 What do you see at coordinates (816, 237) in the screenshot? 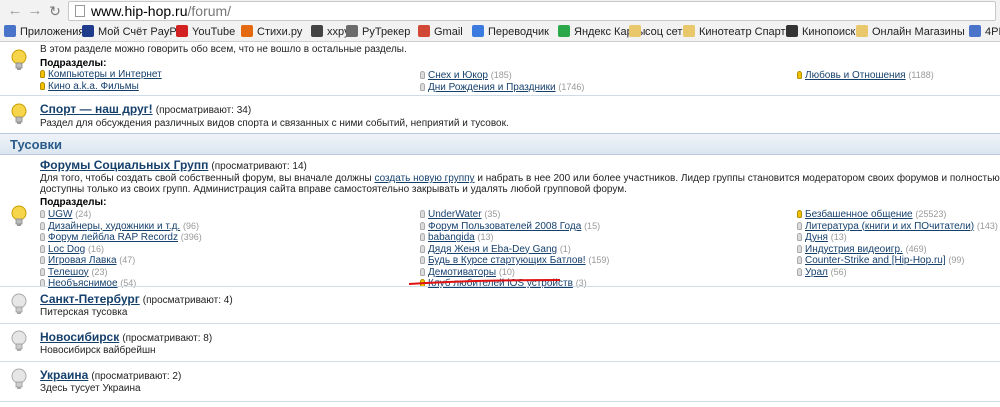
I see `subforum-name: Дуня` at bounding box center [816, 237].